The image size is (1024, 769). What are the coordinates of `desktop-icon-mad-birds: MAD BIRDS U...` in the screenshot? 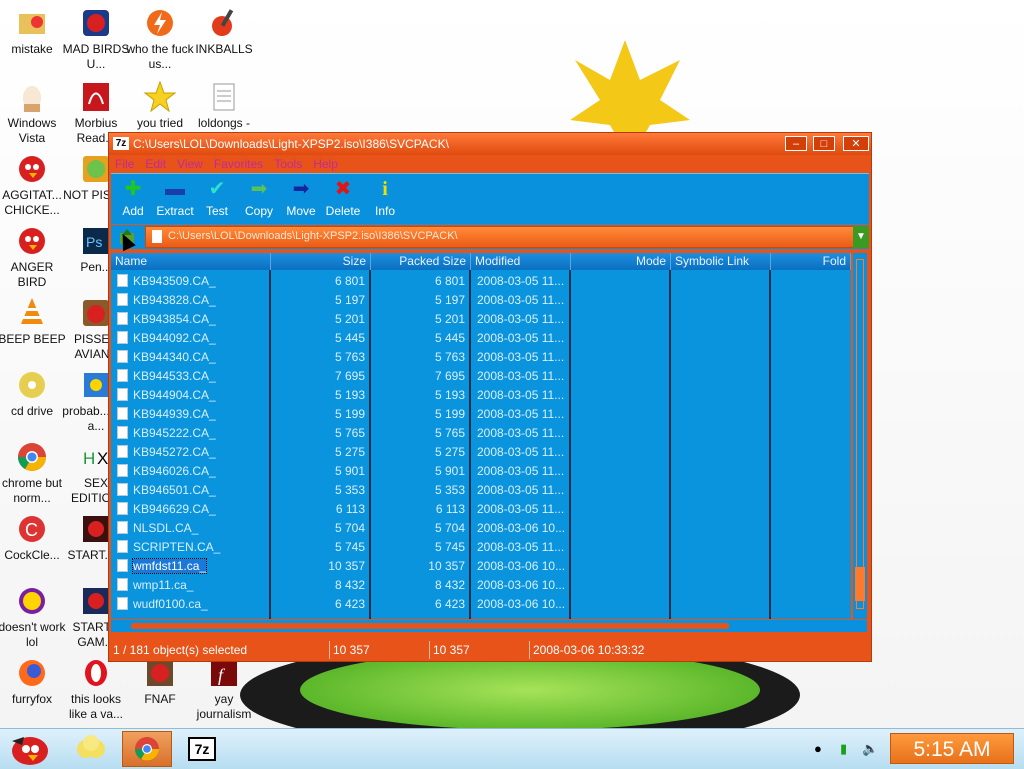 It's located at (96, 39).